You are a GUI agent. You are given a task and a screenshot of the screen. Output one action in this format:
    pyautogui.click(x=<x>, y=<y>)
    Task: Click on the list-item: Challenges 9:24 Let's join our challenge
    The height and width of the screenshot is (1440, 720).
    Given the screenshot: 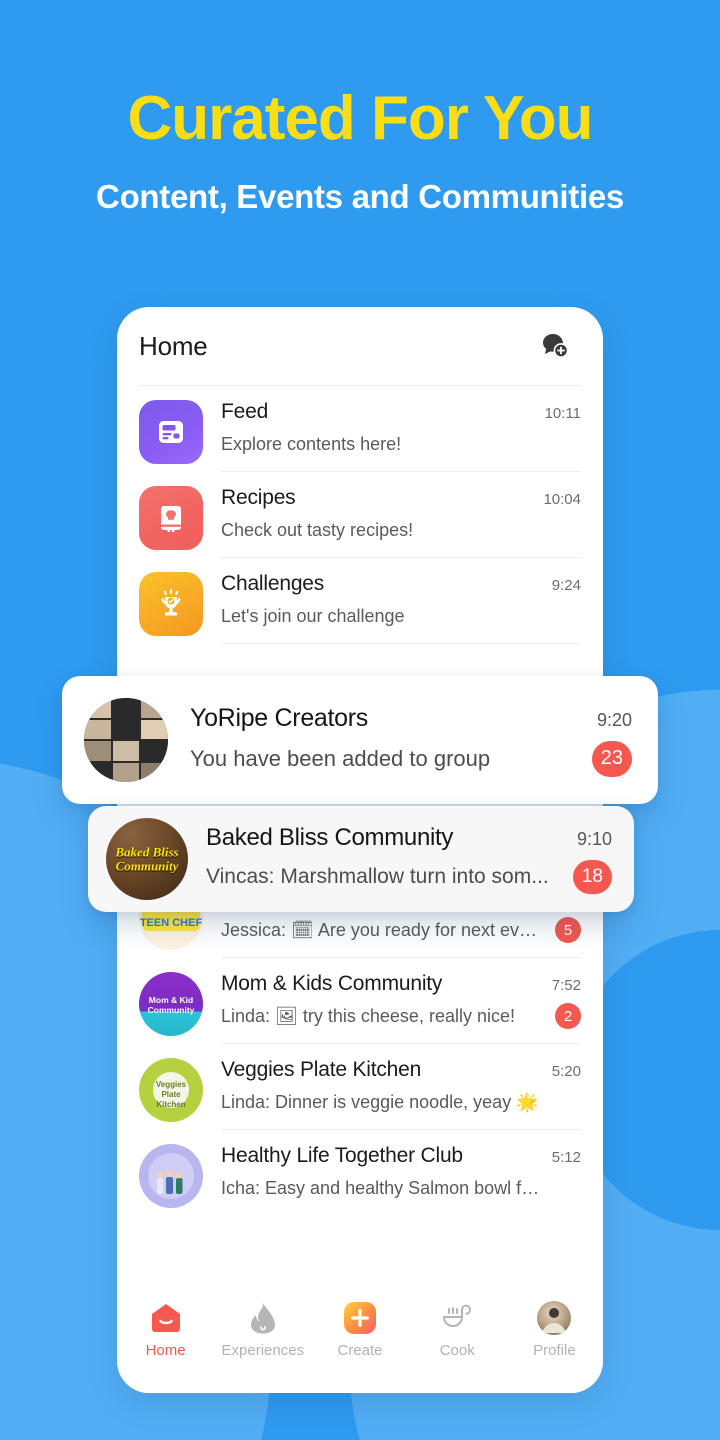 What is the action you would take?
    pyautogui.click(x=360, y=601)
    